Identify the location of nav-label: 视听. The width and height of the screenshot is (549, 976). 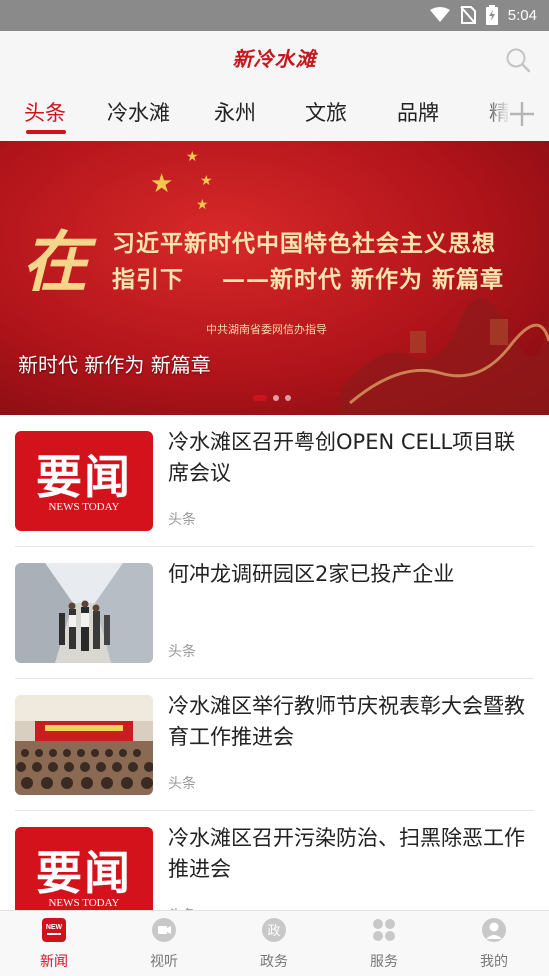
(164, 962).